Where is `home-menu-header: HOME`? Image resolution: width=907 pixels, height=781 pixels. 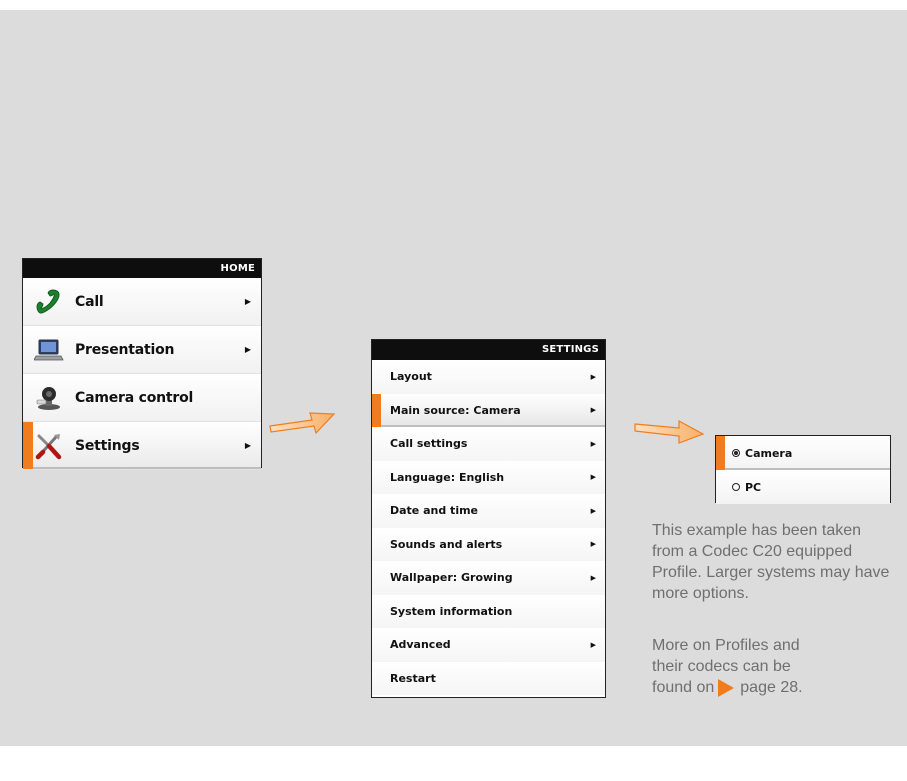
home-menu-header: HOME is located at coordinates (142, 268).